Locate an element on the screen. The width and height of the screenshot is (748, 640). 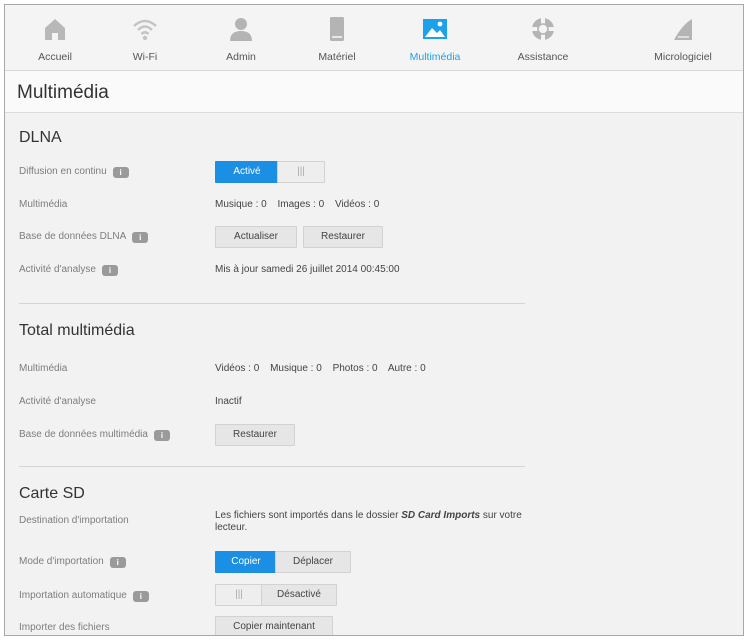
nav-label: Assistance is located at coordinates (543, 57).